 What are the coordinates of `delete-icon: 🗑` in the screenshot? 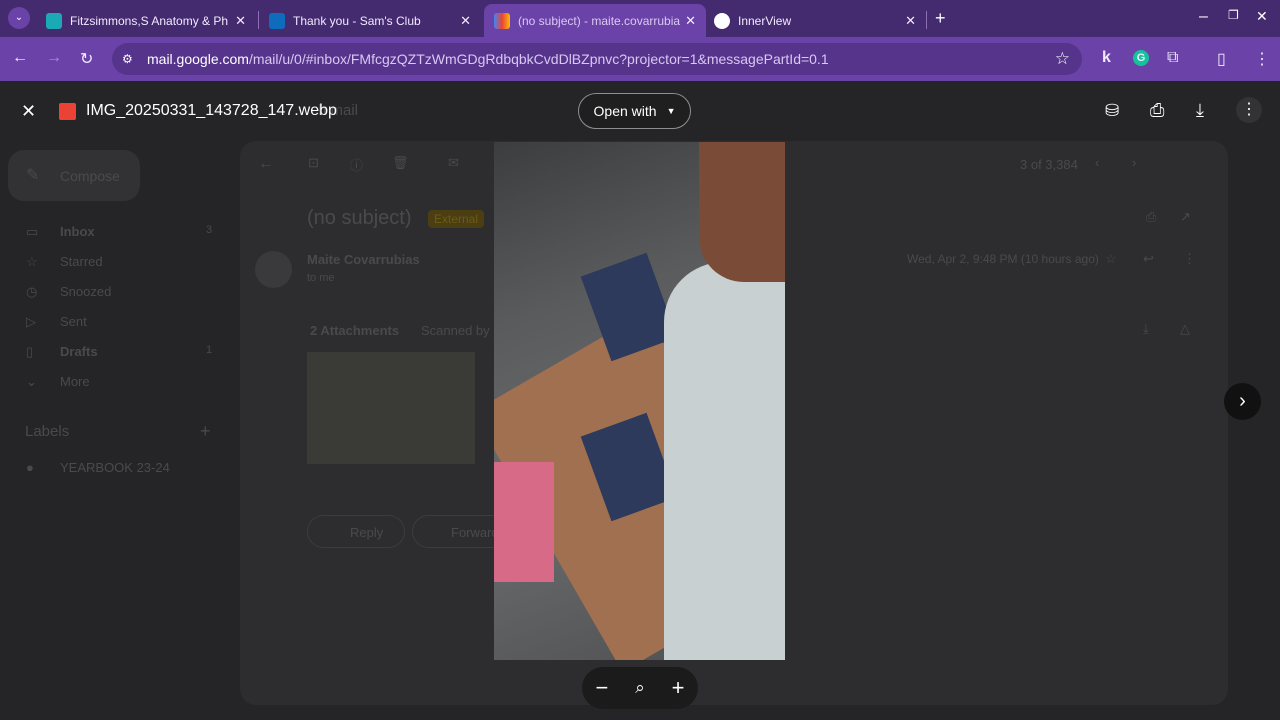 It's located at (400, 163).